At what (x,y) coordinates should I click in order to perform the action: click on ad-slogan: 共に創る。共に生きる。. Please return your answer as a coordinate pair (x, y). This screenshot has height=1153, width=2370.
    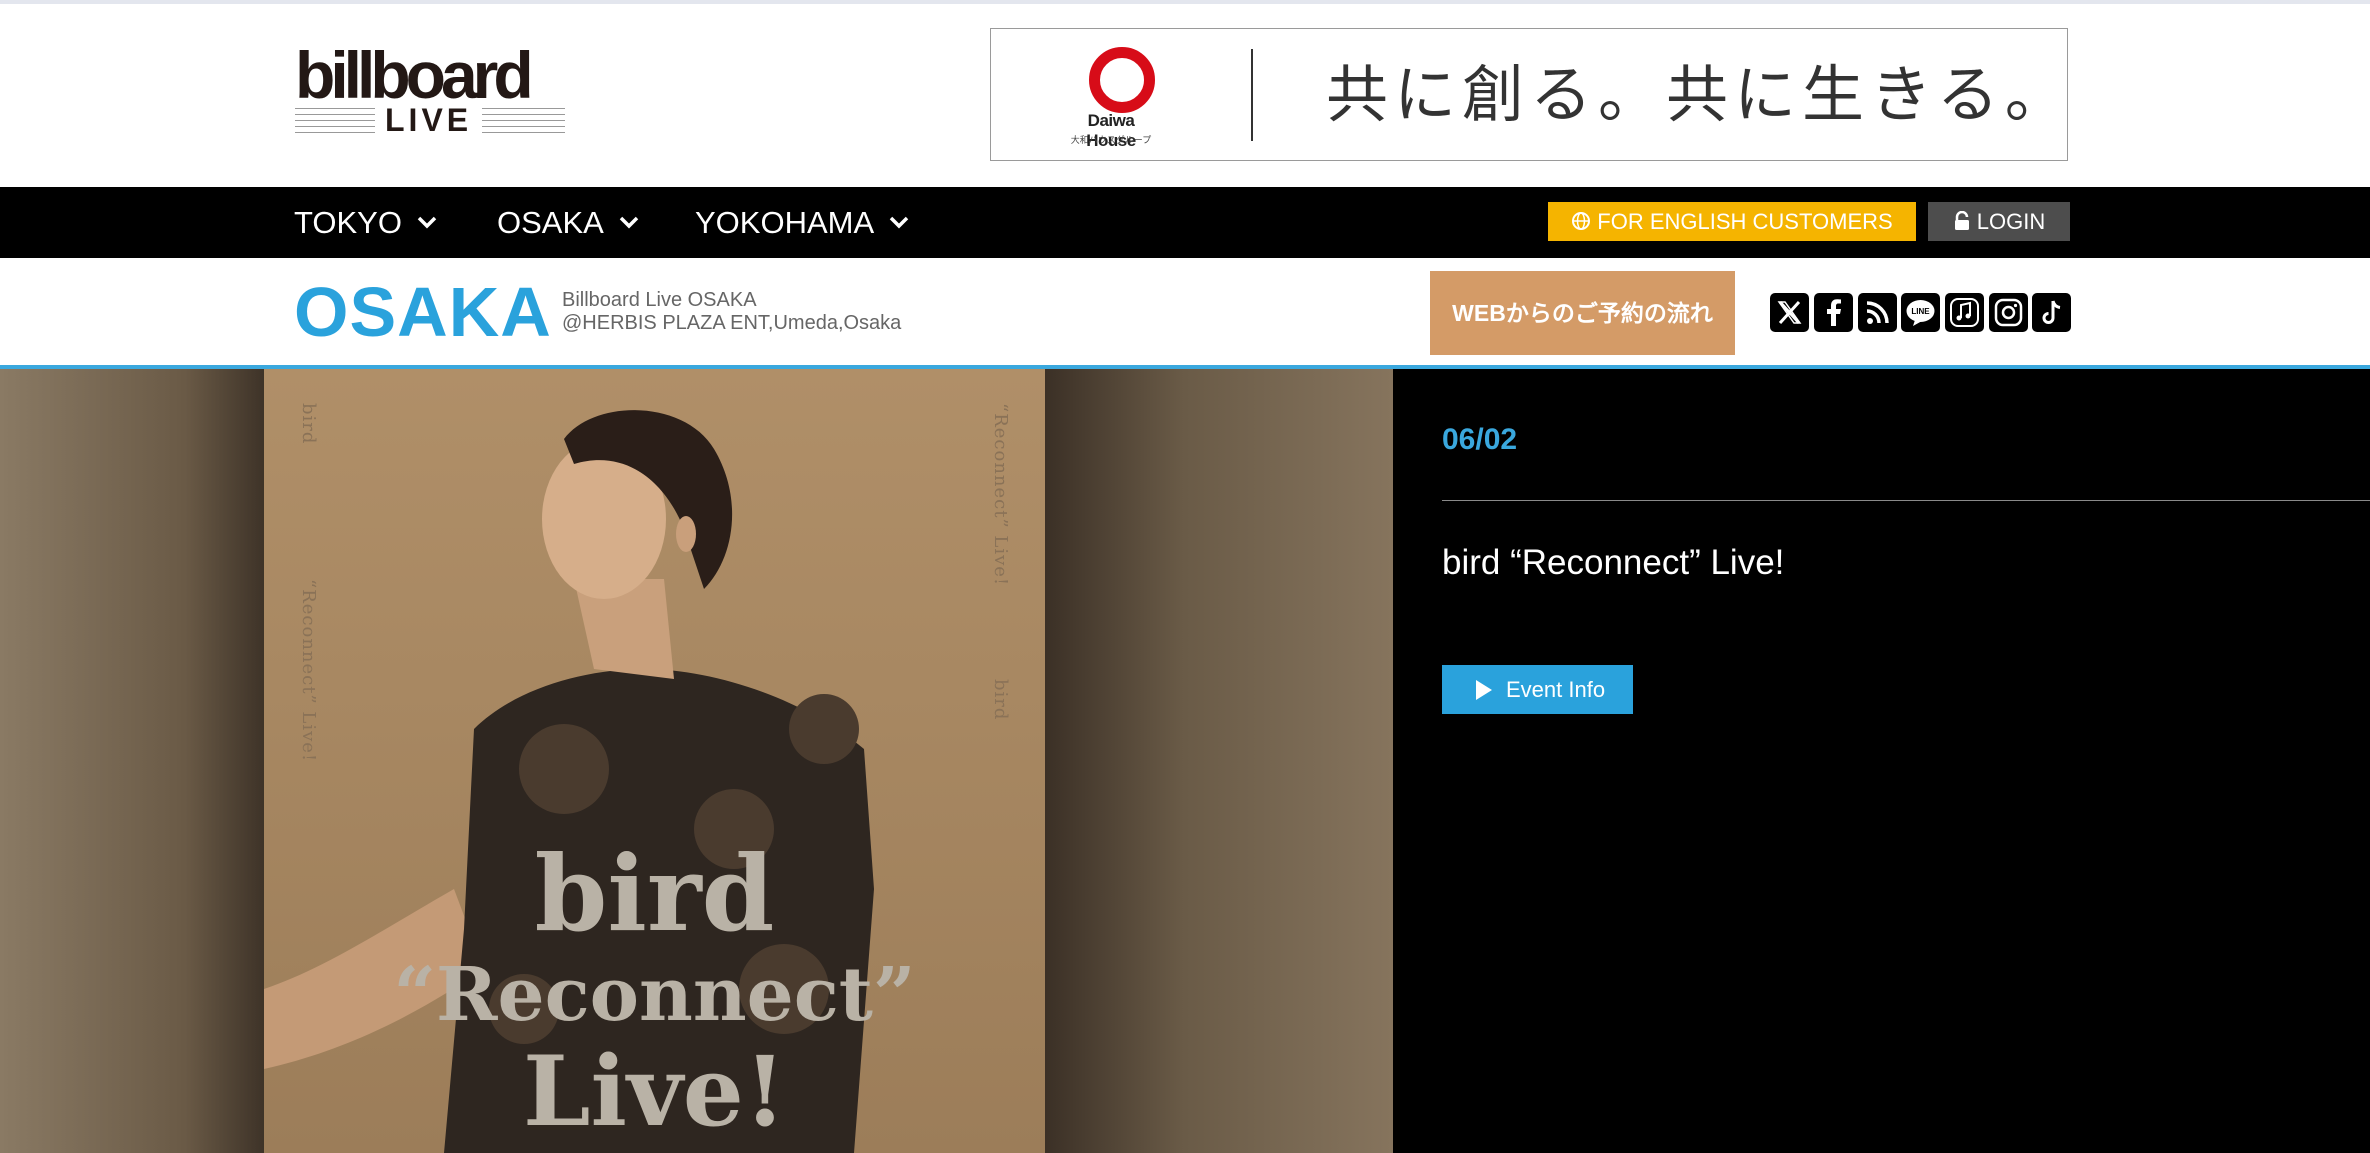
    Looking at the image, I should click on (1699, 94).